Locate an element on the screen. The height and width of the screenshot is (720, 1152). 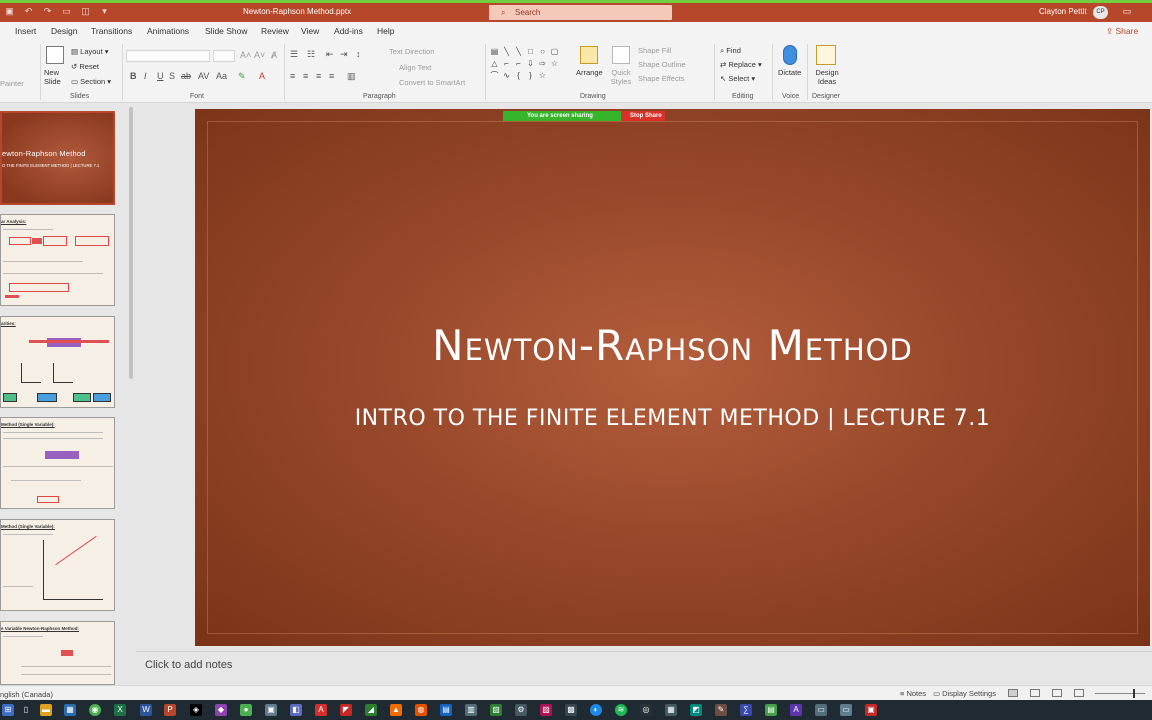
text-direction-button: Text Direction is located at coordinates (411, 51).